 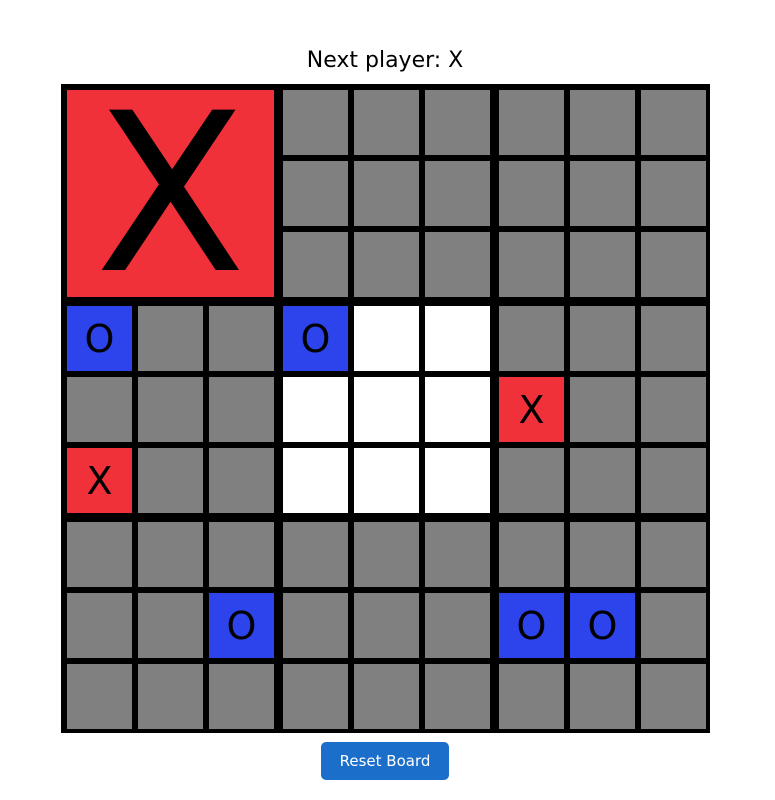 I want to click on subboard-9: OO, so click(x=601, y=624).